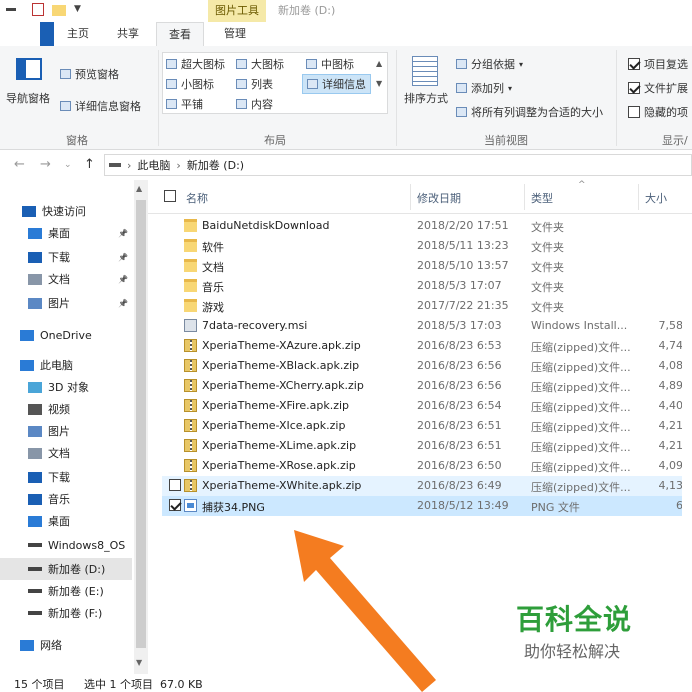  Describe the element at coordinates (66, 613) in the screenshot. I see `sidebar-item: 新加卷 (F:)` at that location.